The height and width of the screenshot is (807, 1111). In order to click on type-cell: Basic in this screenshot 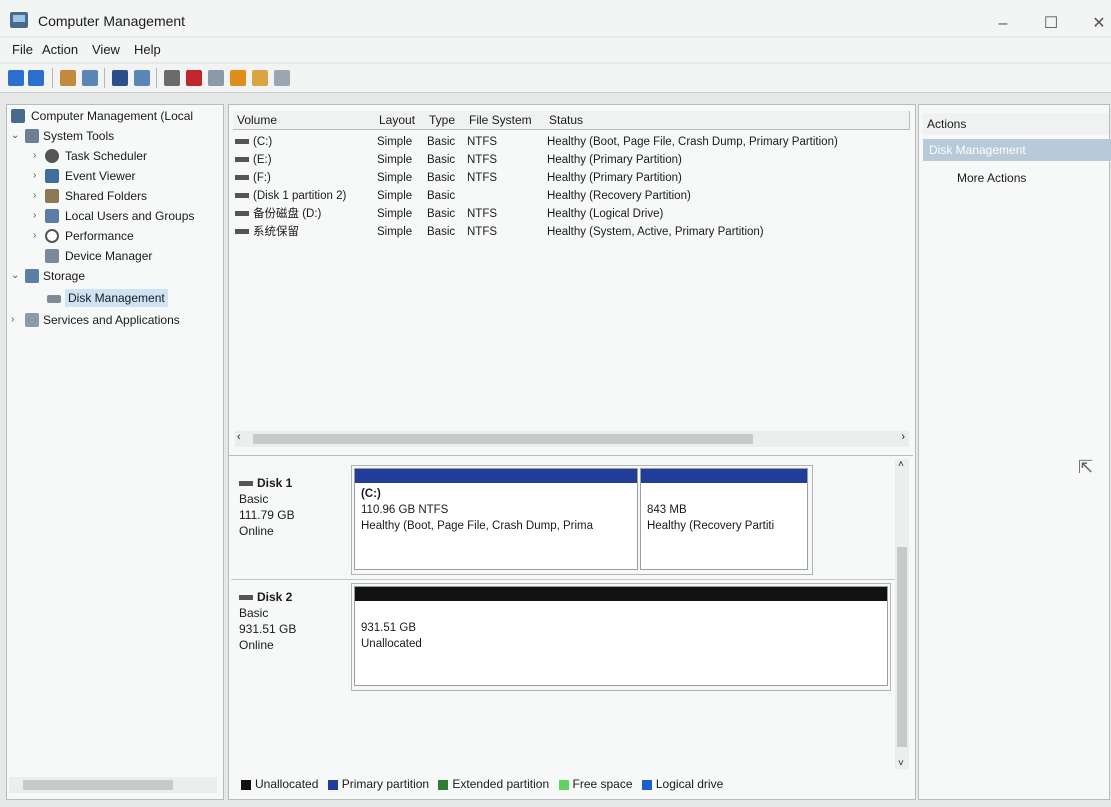, I will do `click(441, 196)`.